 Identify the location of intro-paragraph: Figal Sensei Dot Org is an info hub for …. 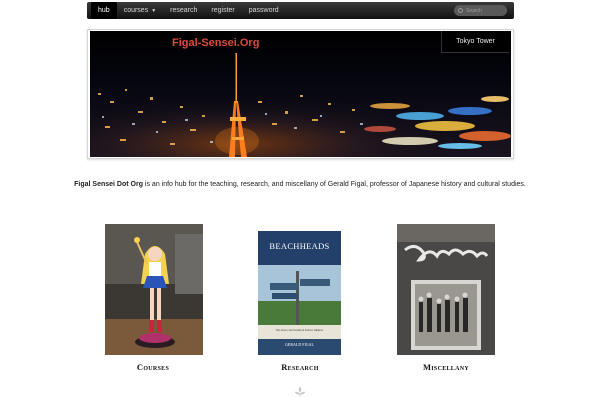
(300, 184).